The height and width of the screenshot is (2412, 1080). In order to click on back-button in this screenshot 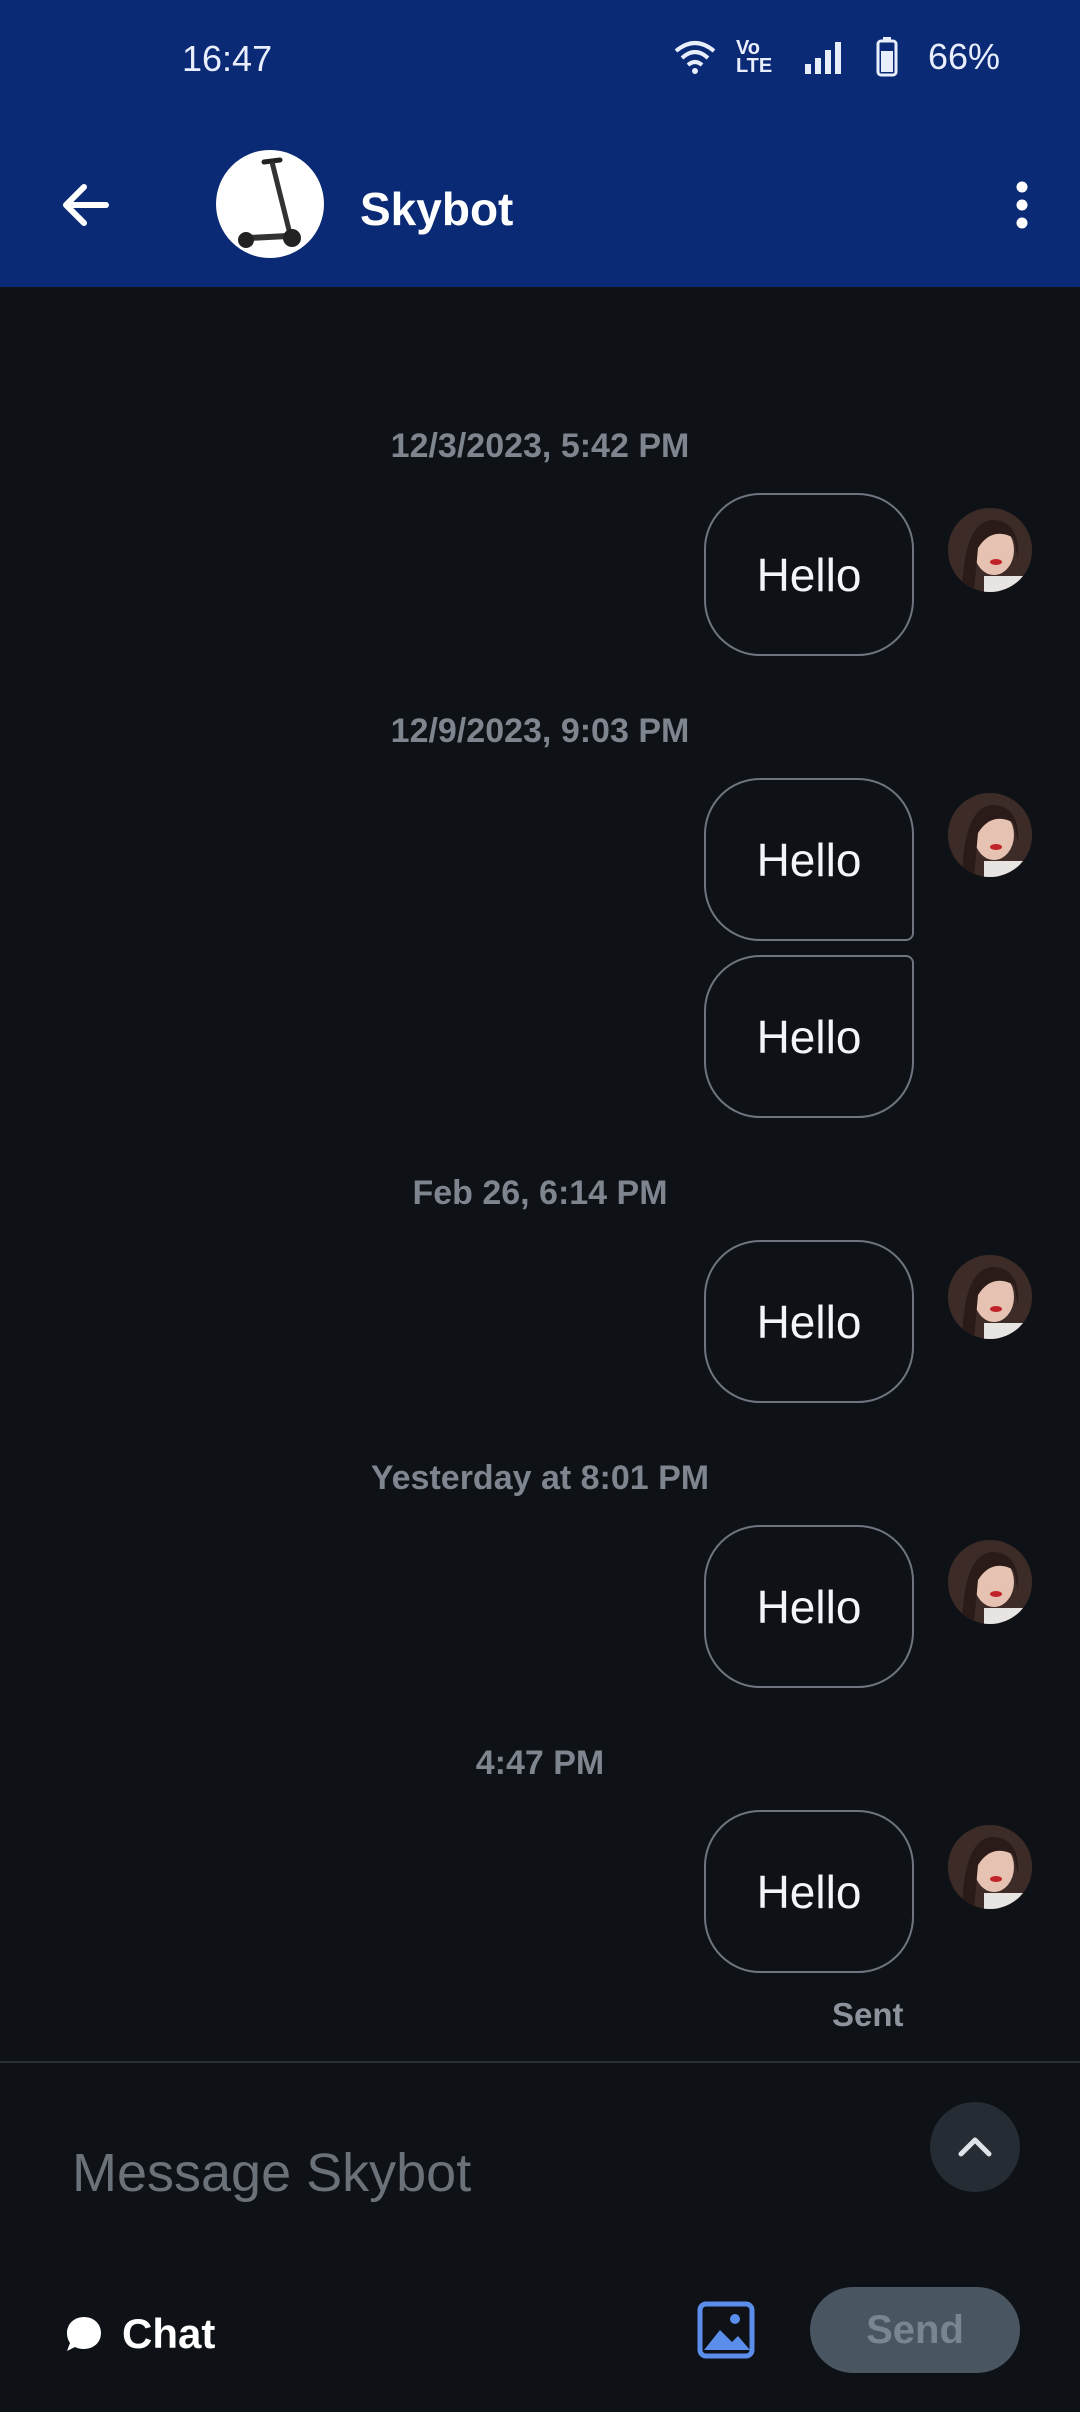, I will do `click(86, 205)`.